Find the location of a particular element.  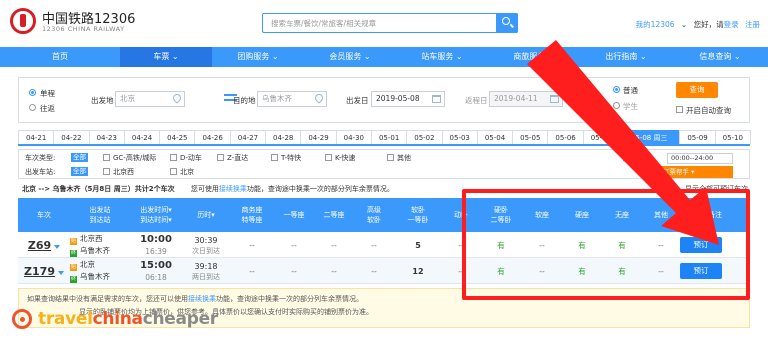

date-tab: 04-29 is located at coordinates (318, 137).